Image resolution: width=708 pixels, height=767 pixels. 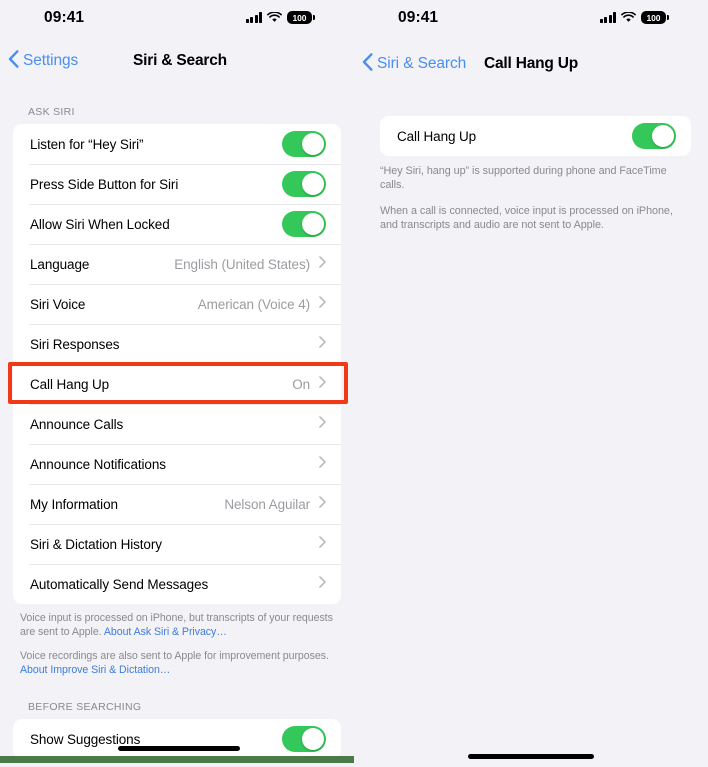 I want to click on page-title-right: Call Hang Up, so click(x=531, y=63).